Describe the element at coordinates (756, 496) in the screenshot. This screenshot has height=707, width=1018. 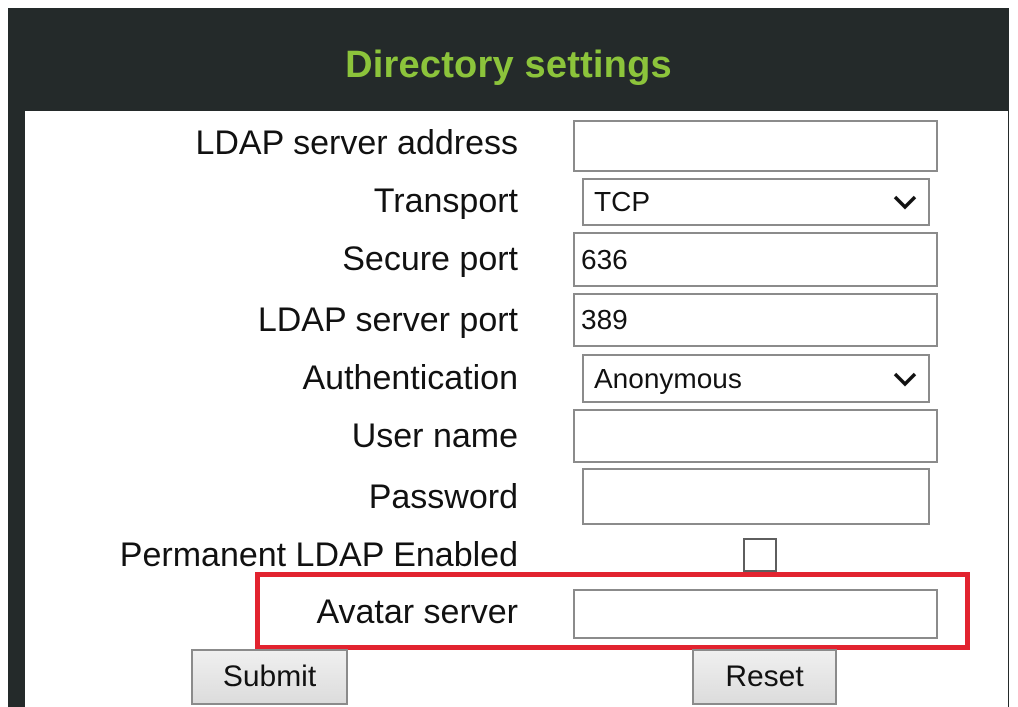
I see `password-input` at that location.